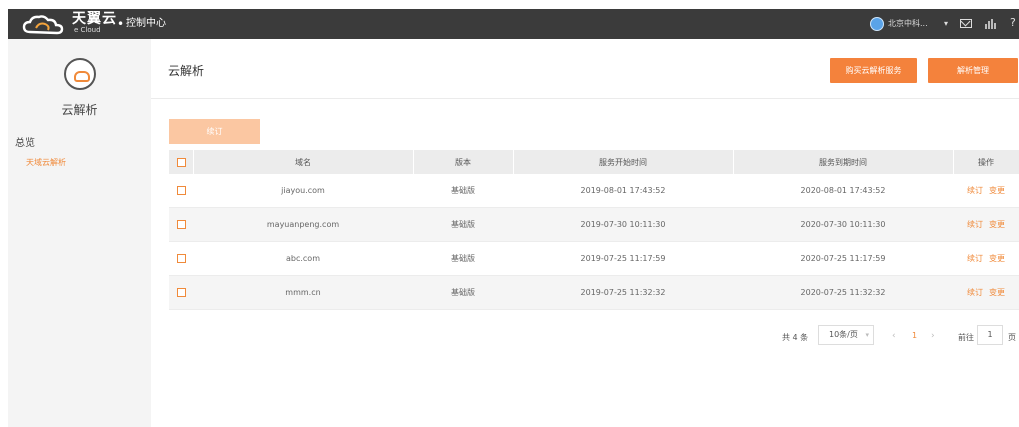  Describe the element at coordinates (795, 337) in the screenshot. I see `pagination-total: 共 4 条` at that location.